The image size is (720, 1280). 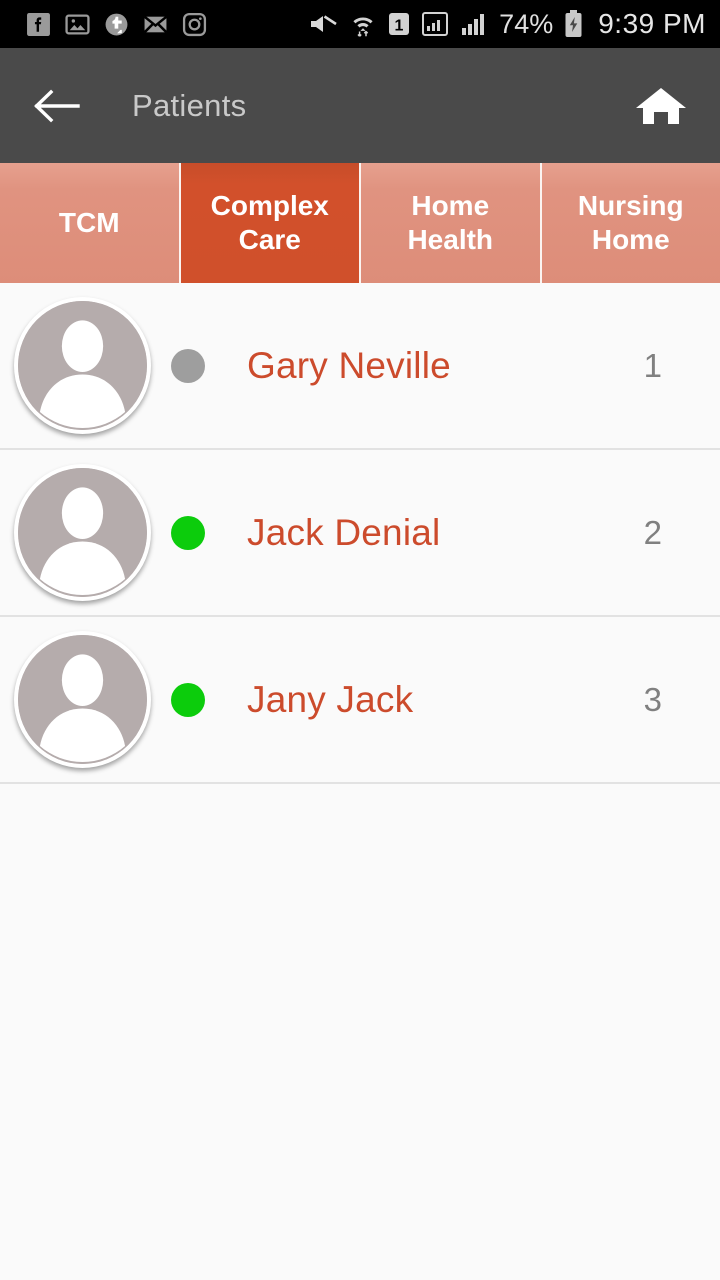 I want to click on tab-tcm: TCM, so click(x=90, y=223).